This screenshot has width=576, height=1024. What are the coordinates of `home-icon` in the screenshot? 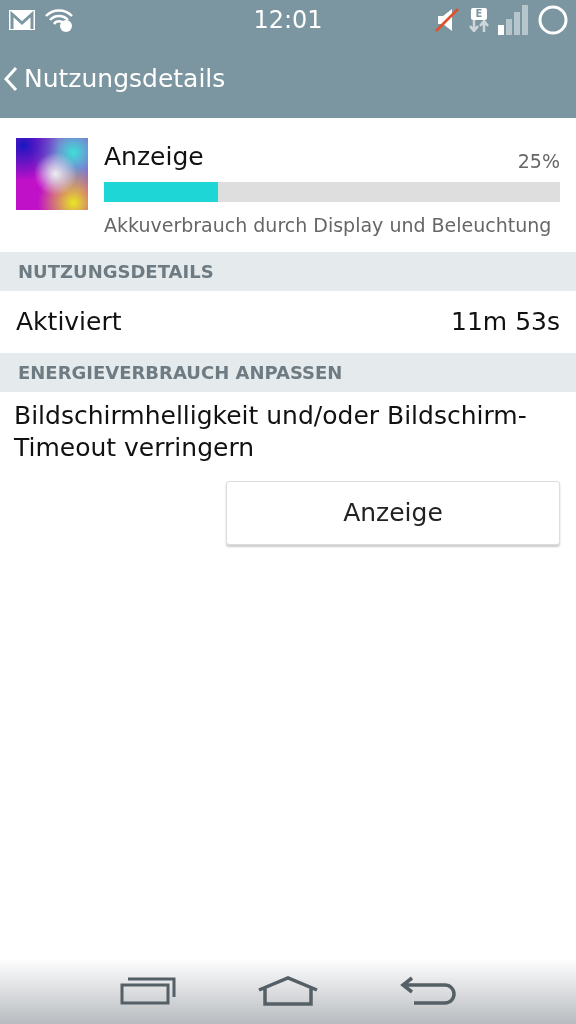 It's located at (288, 991).